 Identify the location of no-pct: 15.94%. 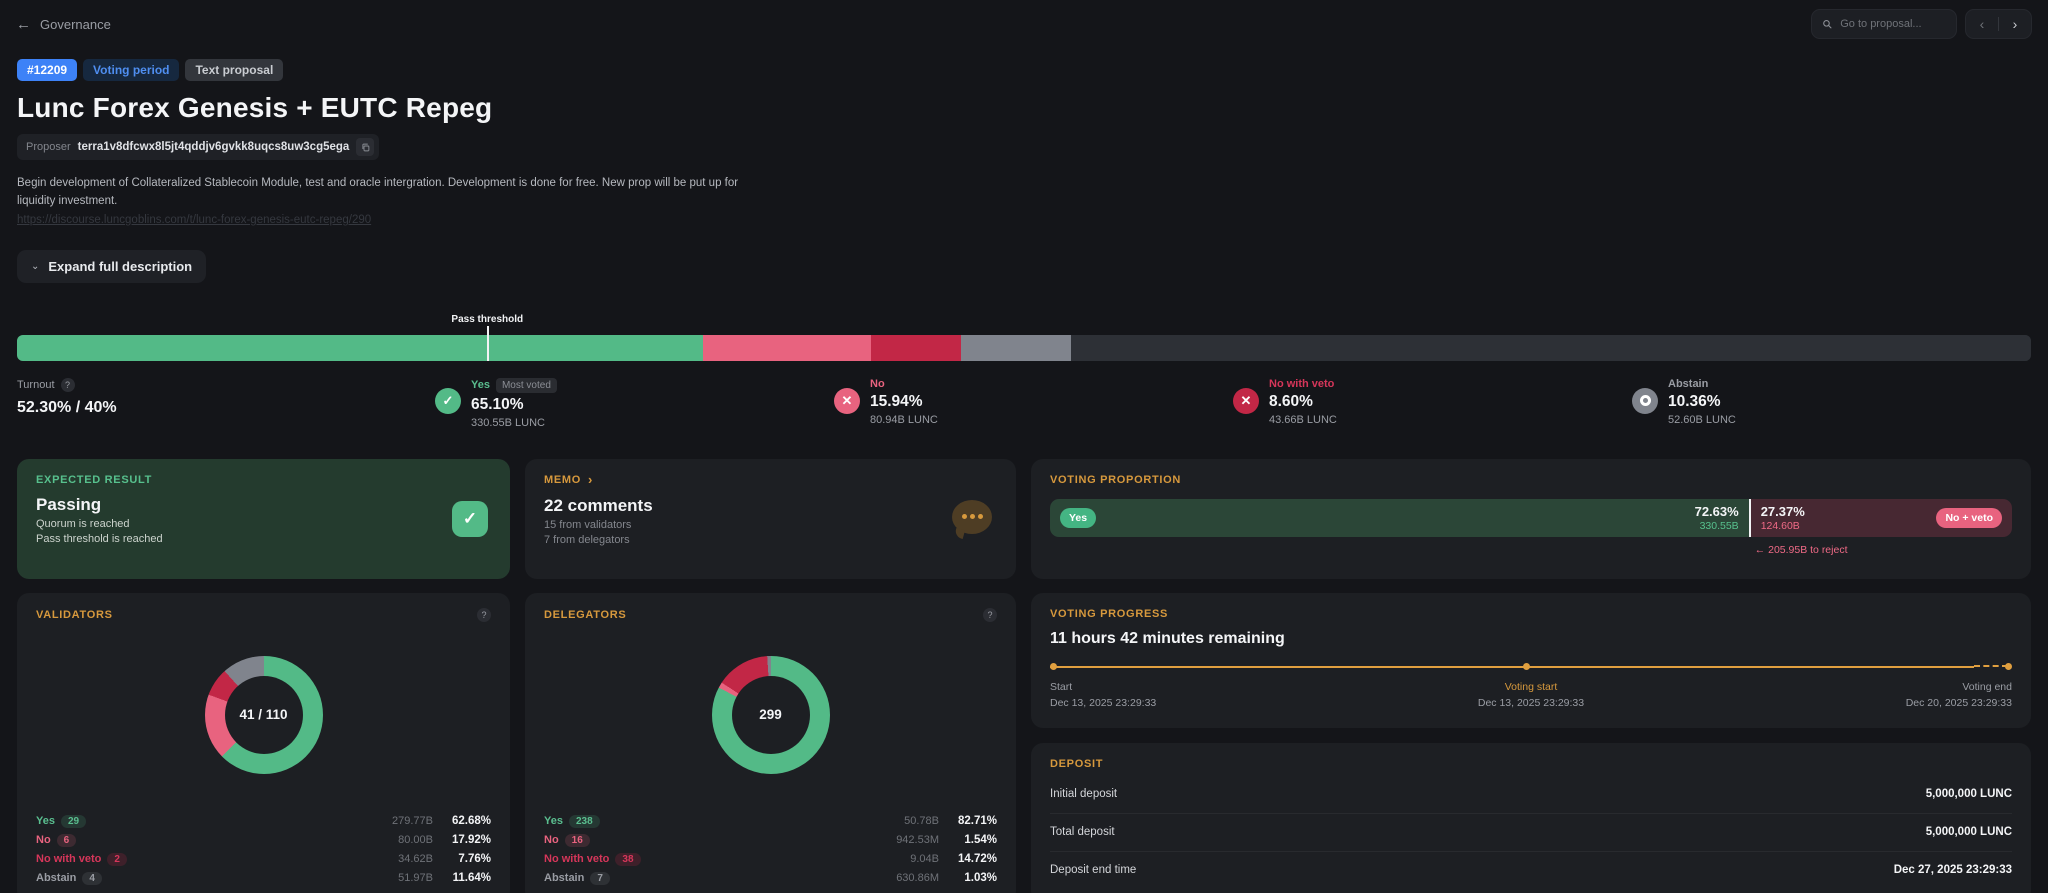
(896, 401).